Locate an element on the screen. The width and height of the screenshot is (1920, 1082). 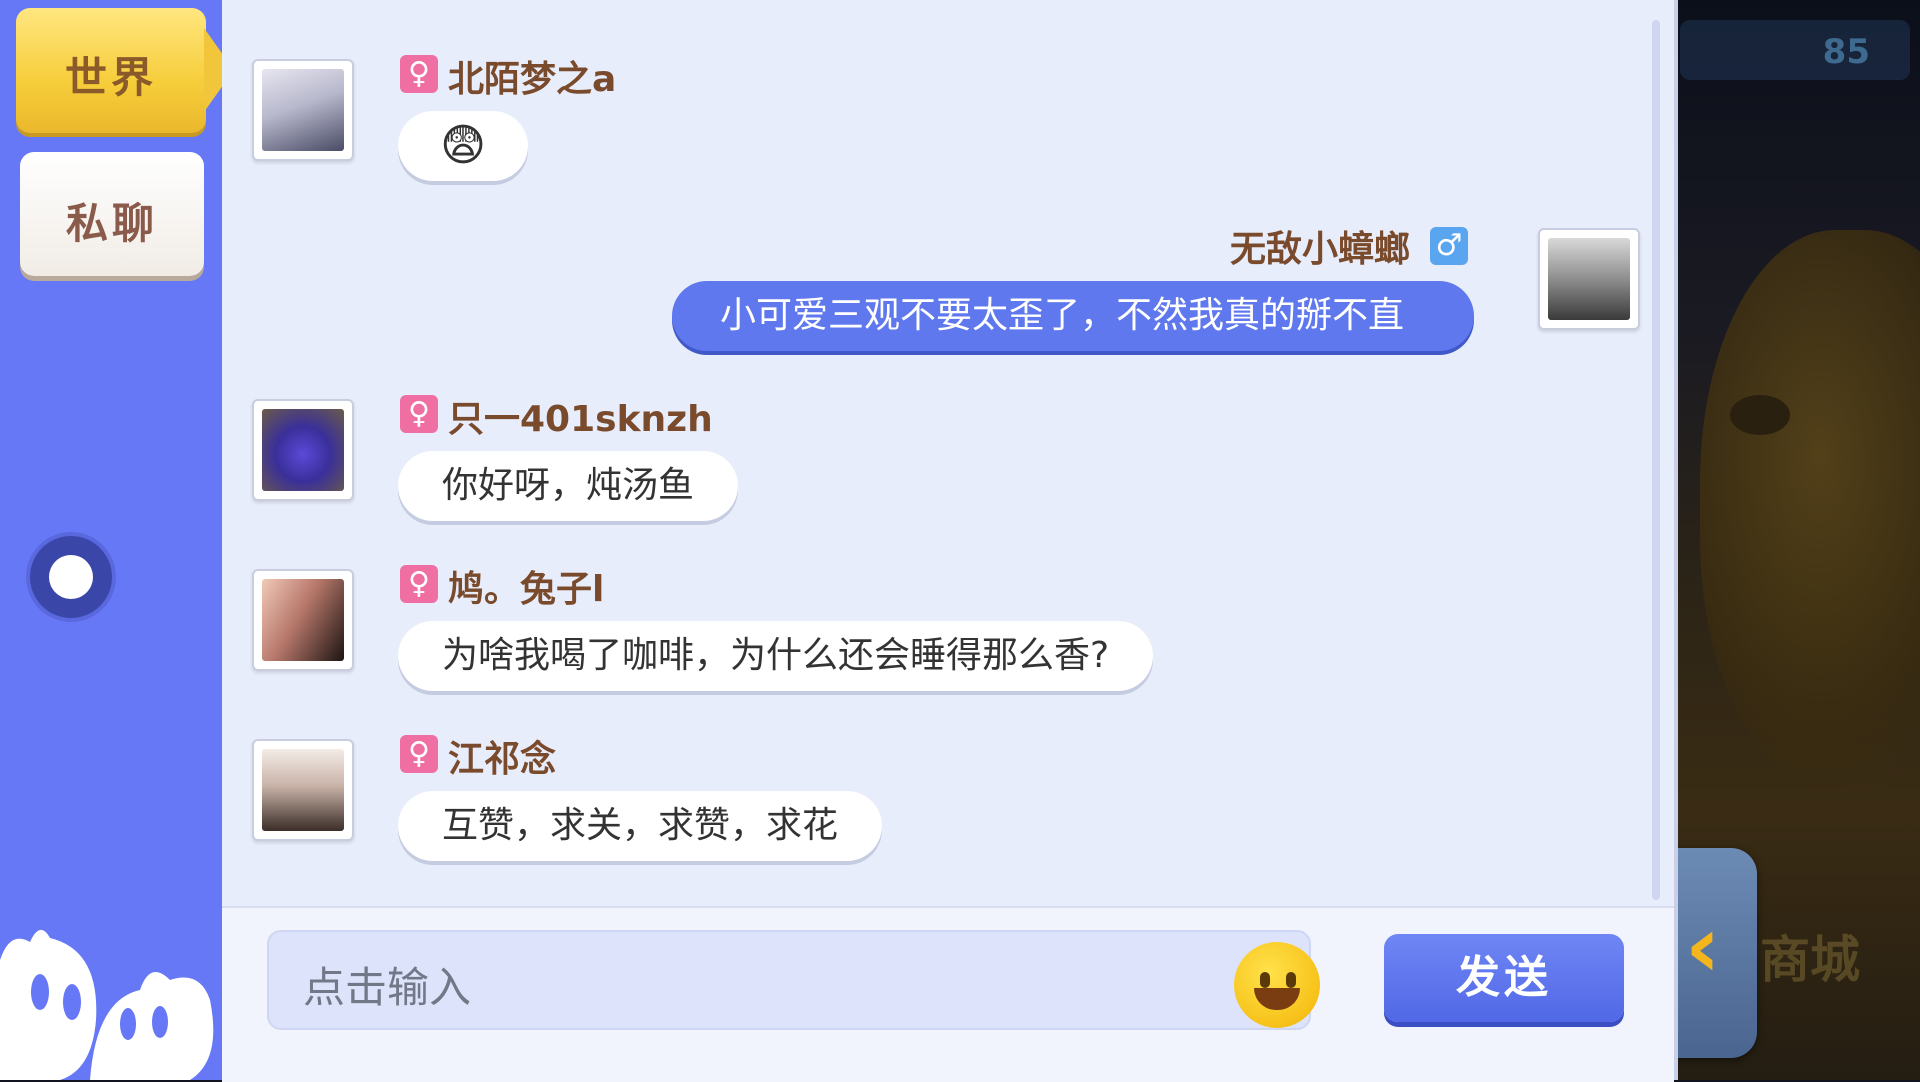
chat-message: ♀ 鸠。兔子l 为啥我喝了咖啡，为什么还会睡得那么香? is located at coordinates (752, 630).